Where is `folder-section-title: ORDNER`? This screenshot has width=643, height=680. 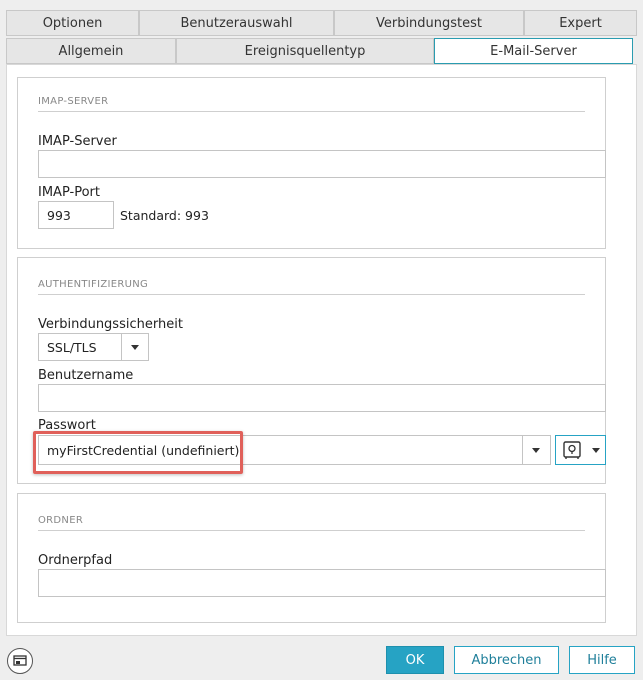 folder-section-title: ORDNER is located at coordinates (61, 520).